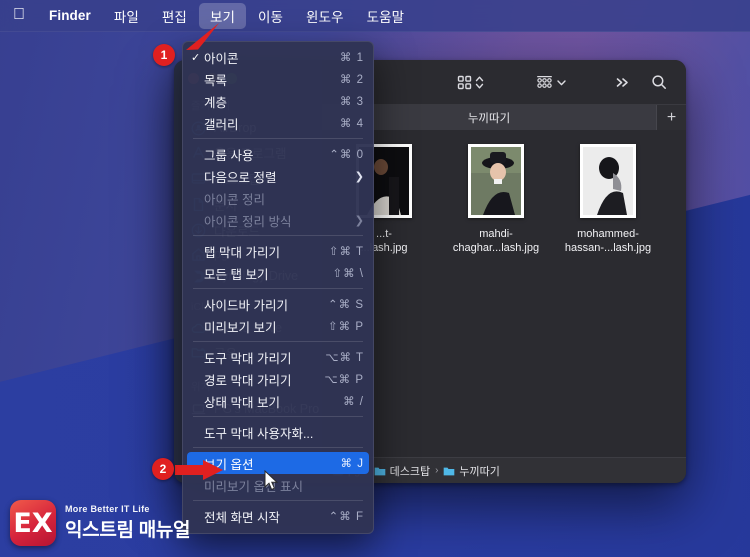  I want to click on more-chevrons-icon, so click(623, 82).